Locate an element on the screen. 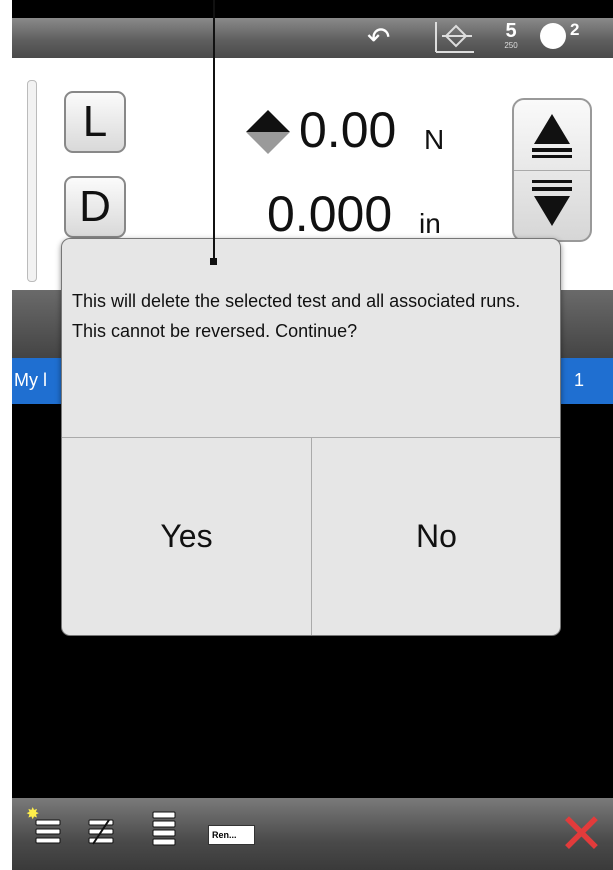 This screenshot has height=870, width=613. callout-dot is located at coordinates (213, 261).